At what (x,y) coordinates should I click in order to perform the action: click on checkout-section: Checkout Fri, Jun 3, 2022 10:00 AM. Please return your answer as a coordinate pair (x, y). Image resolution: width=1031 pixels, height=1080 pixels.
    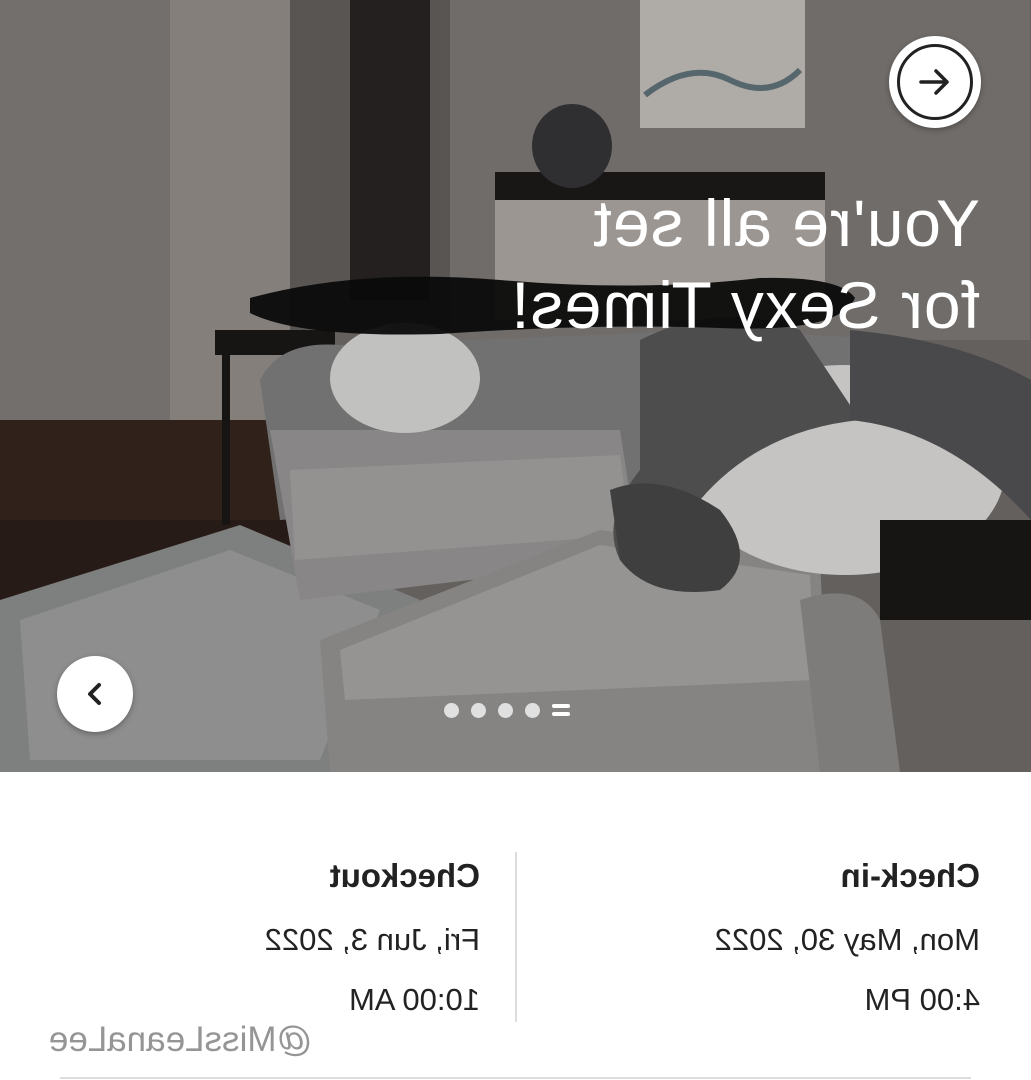
    Looking at the image, I should click on (270, 938).